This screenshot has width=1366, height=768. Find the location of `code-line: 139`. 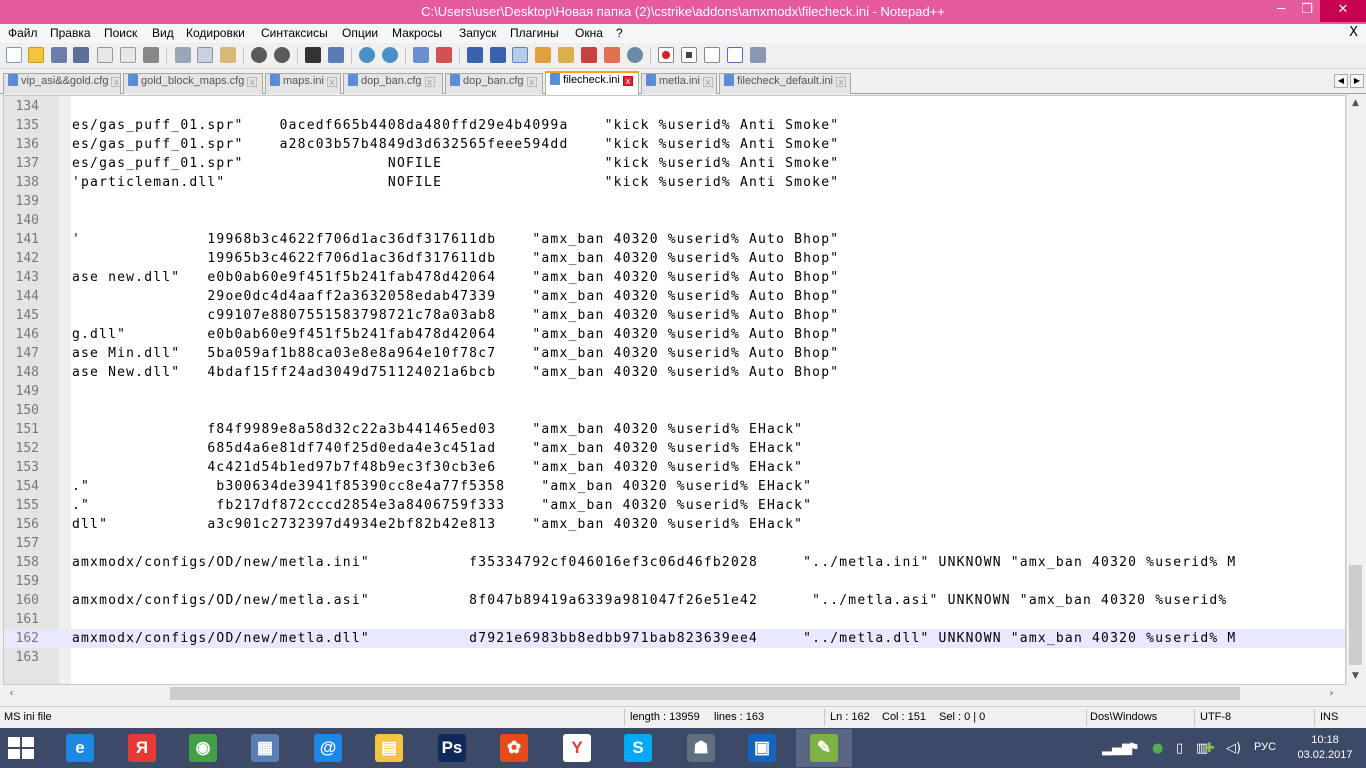

code-line: 139 is located at coordinates (674, 201).